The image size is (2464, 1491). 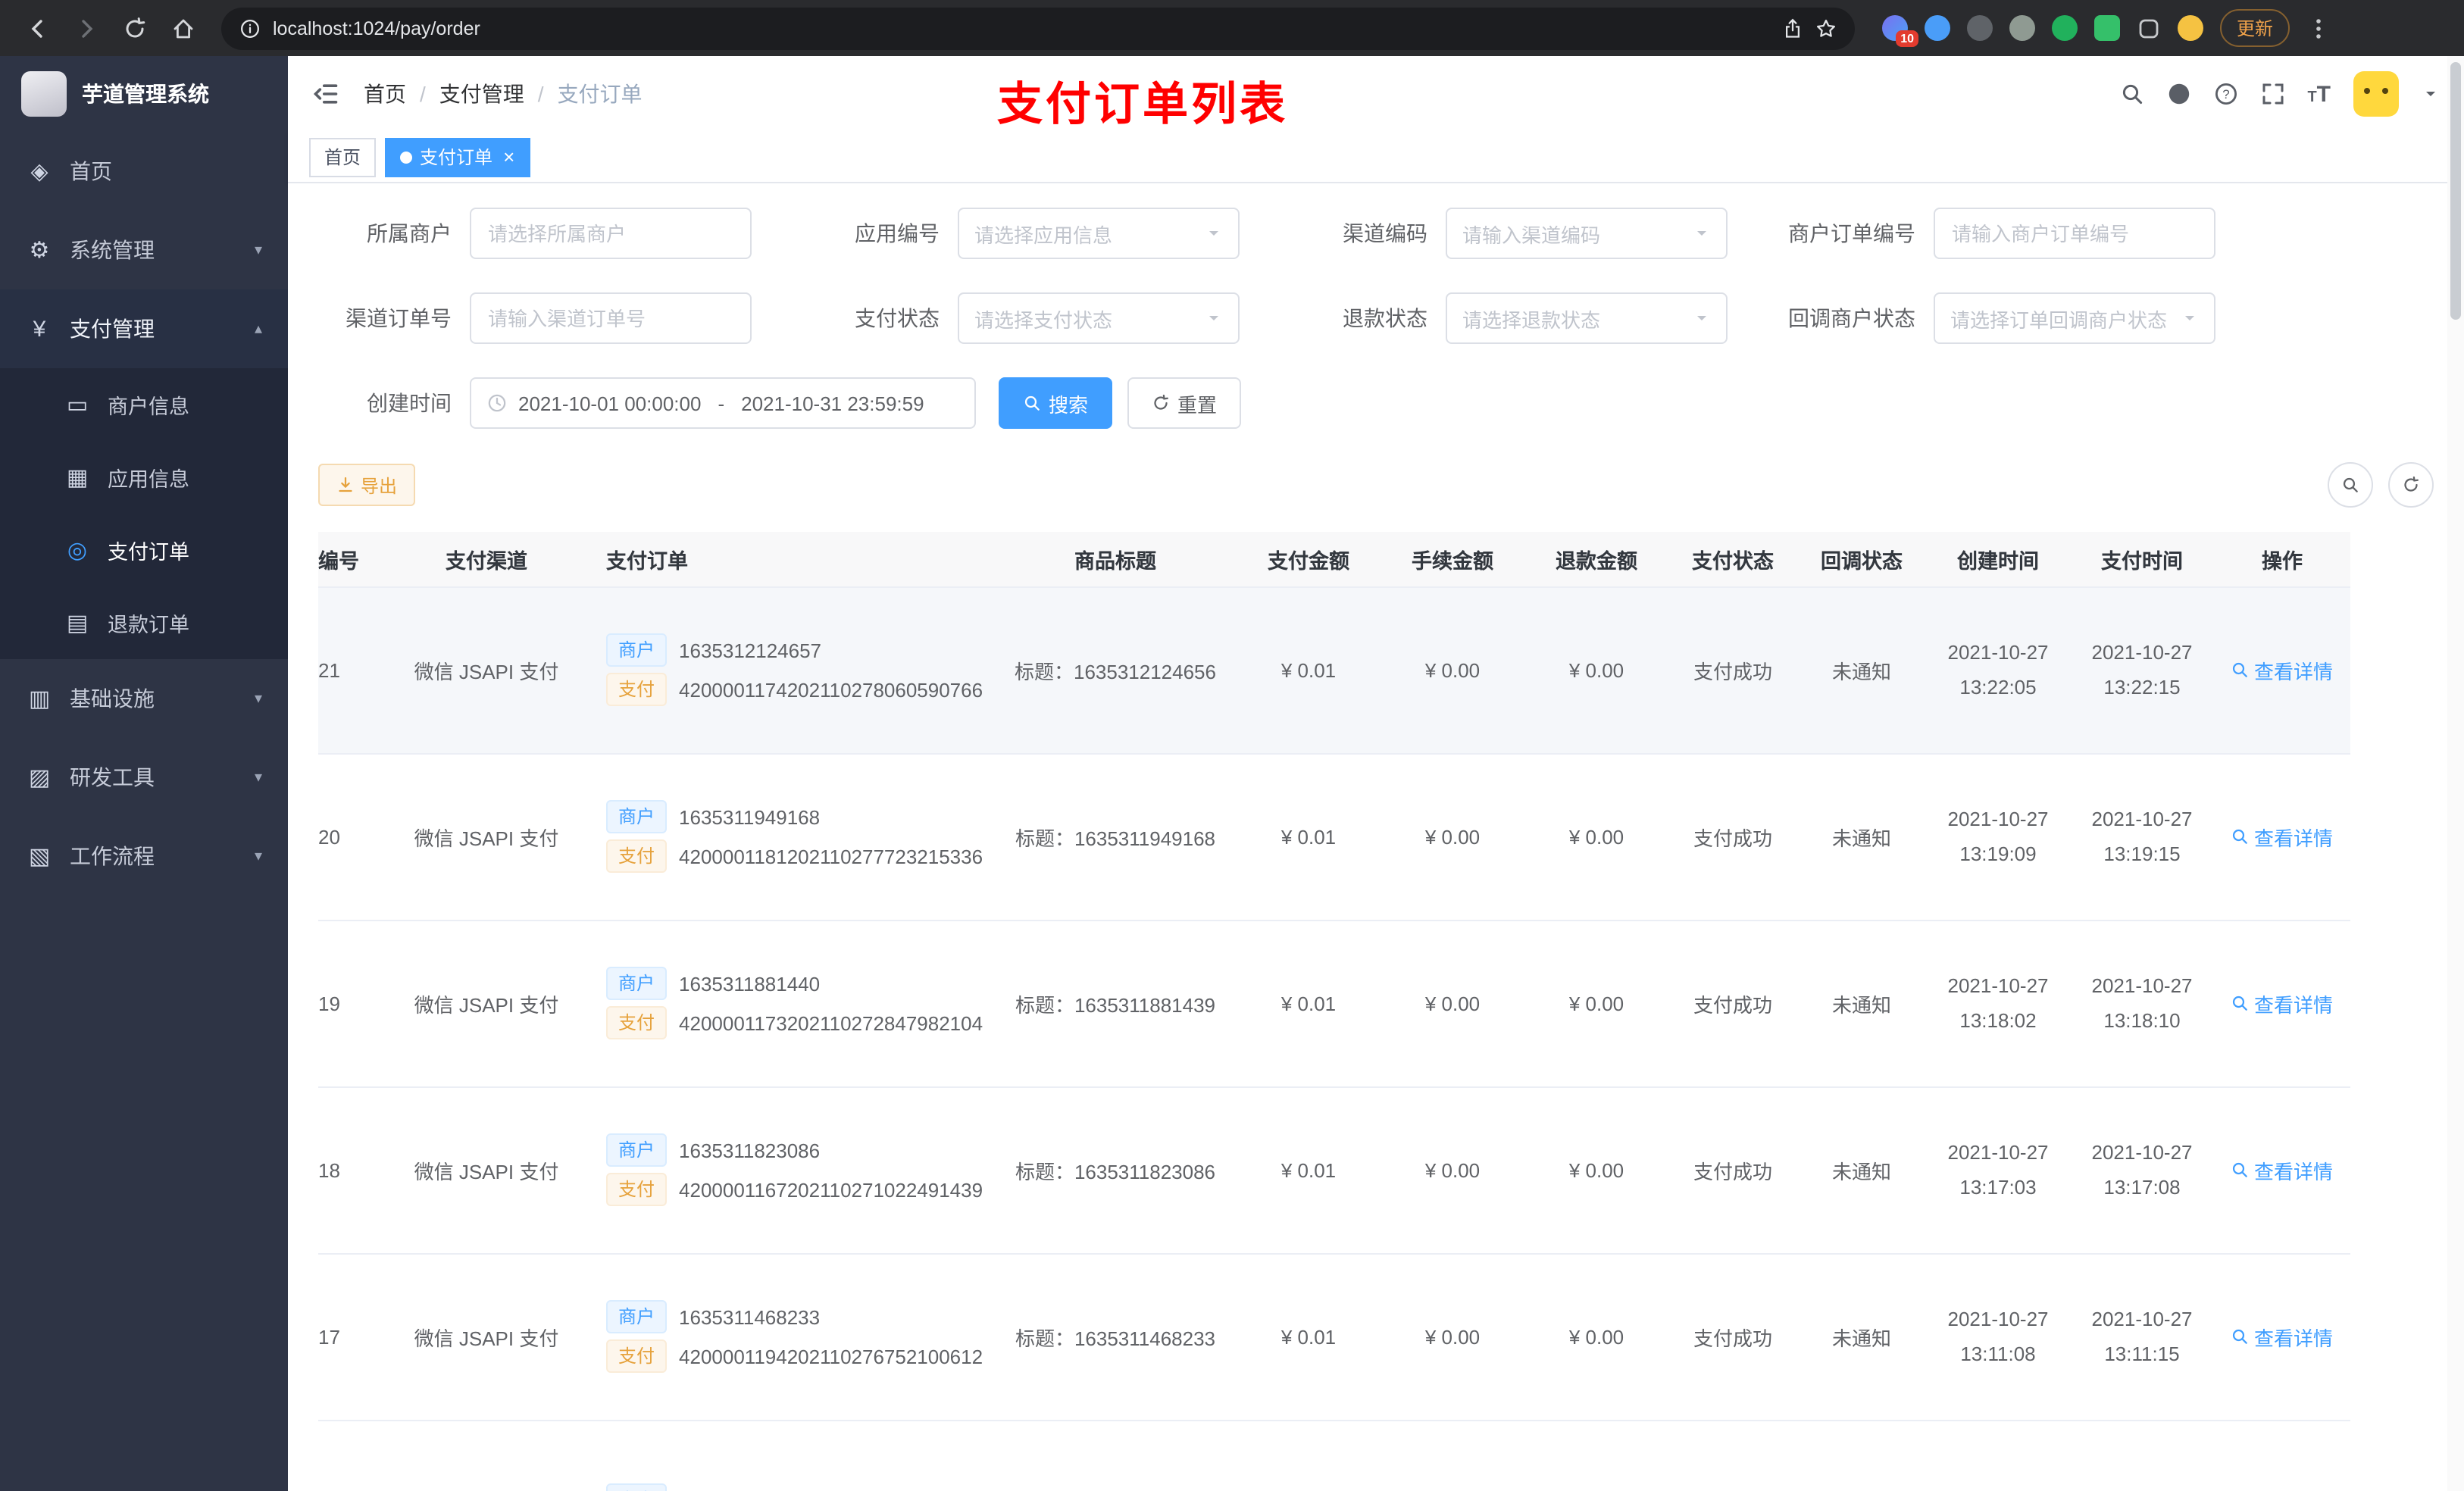 I want to click on channel-order-no-input, so click(x=611, y=318).